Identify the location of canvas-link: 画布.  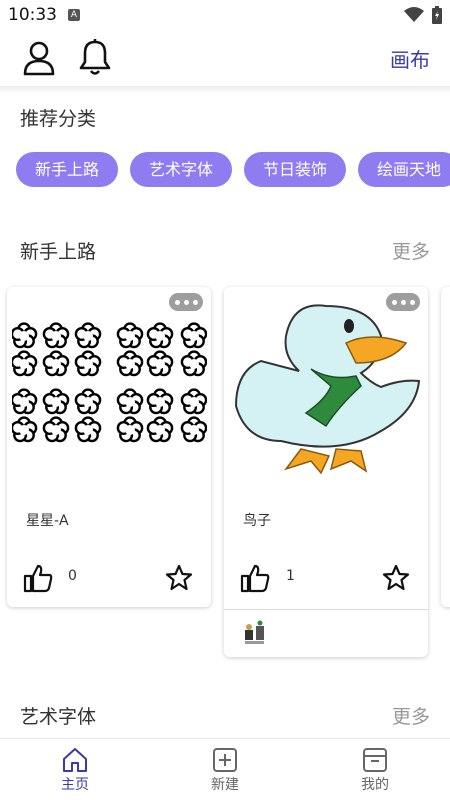
(410, 58).